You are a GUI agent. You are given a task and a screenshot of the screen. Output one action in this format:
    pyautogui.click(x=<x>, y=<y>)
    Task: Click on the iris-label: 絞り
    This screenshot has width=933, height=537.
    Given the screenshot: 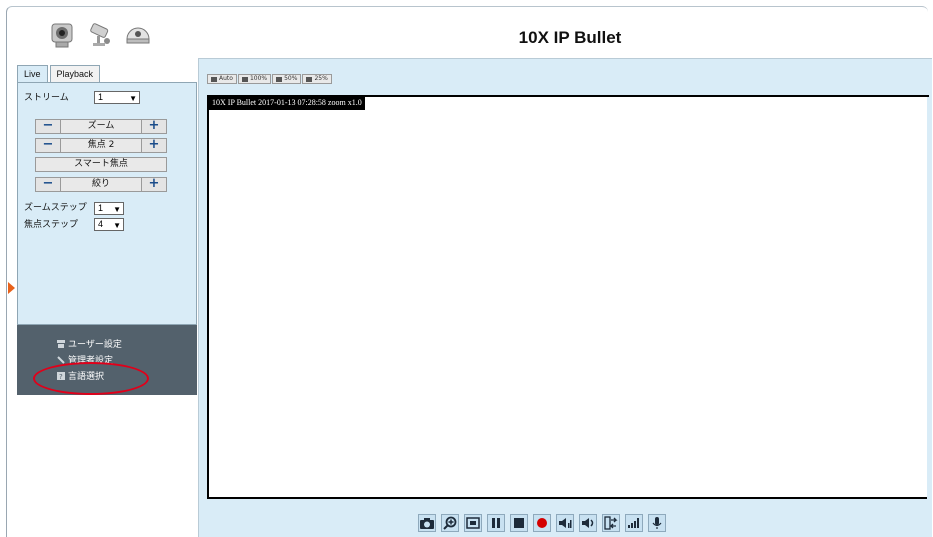 What is the action you would take?
    pyautogui.click(x=101, y=184)
    